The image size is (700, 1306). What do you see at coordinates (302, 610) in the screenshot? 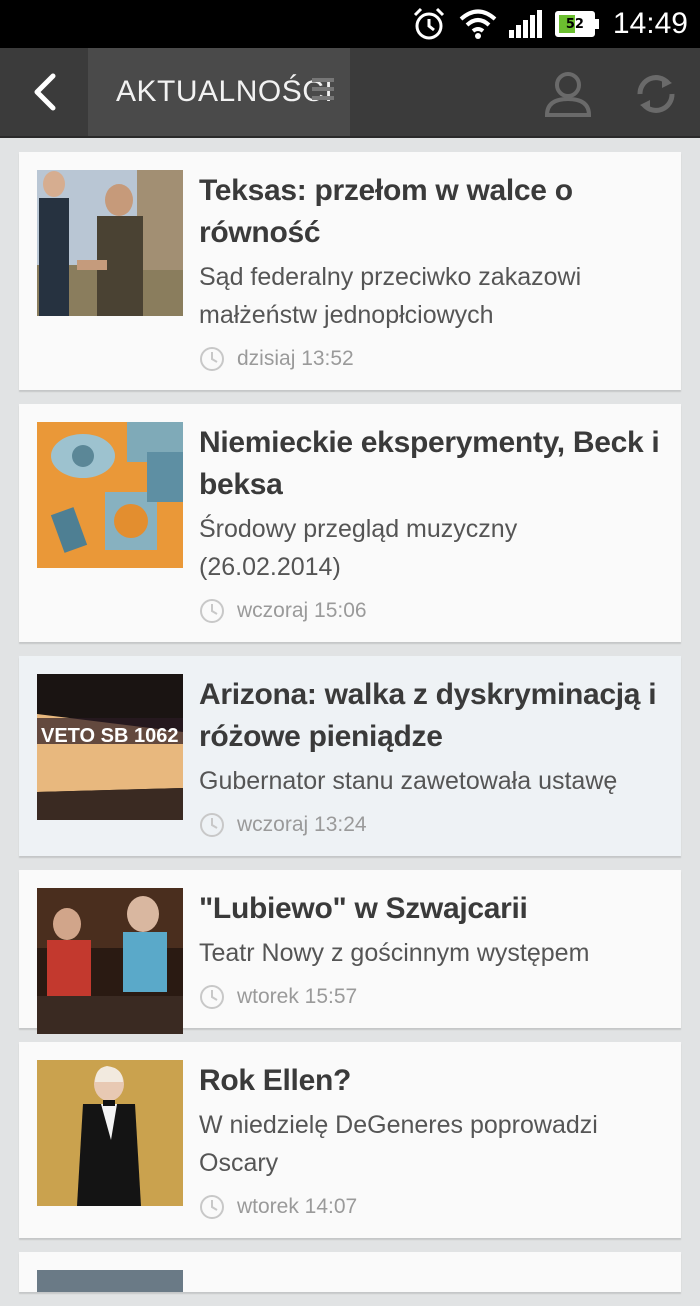
I see `article-time: wczoraj 15:06` at bounding box center [302, 610].